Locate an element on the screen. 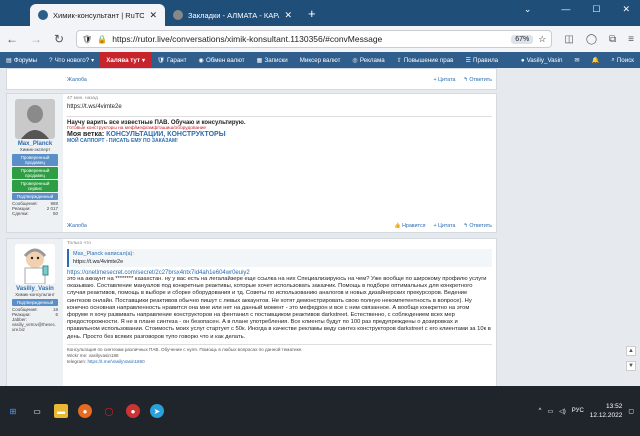  user-title: Химик-консультант is located at coordinates (35, 294).